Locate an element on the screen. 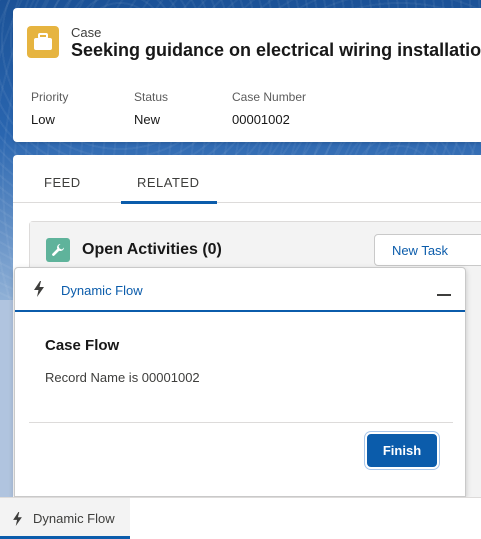  tab-related: RELATED is located at coordinates (168, 182).